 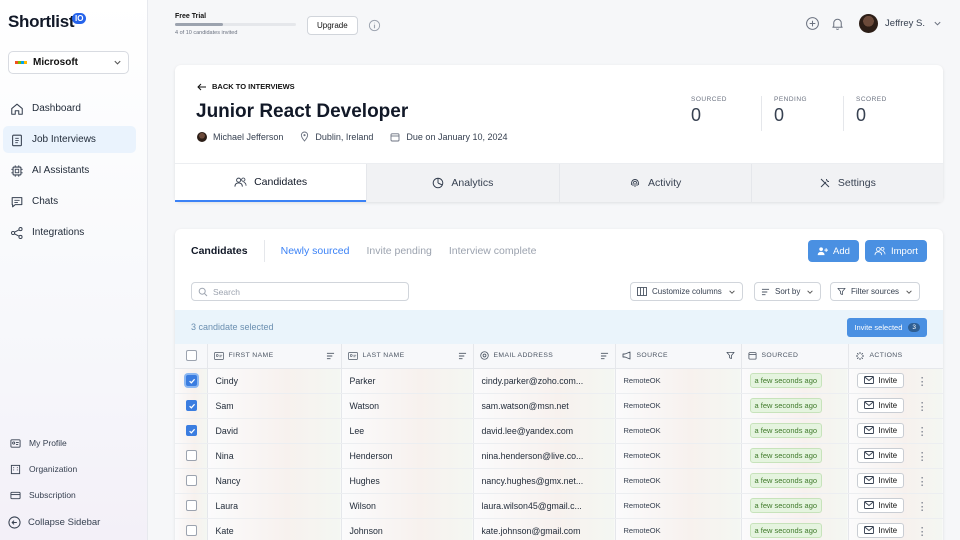 What do you see at coordinates (274, 406) in the screenshot?
I see `first-name-cell: Sam` at bounding box center [274, 406].